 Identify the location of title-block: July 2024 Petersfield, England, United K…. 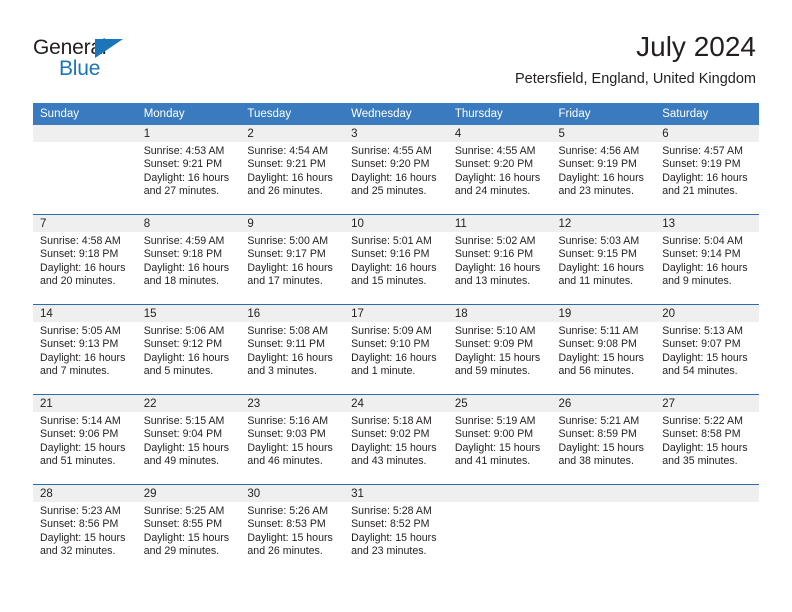
(635, 59).